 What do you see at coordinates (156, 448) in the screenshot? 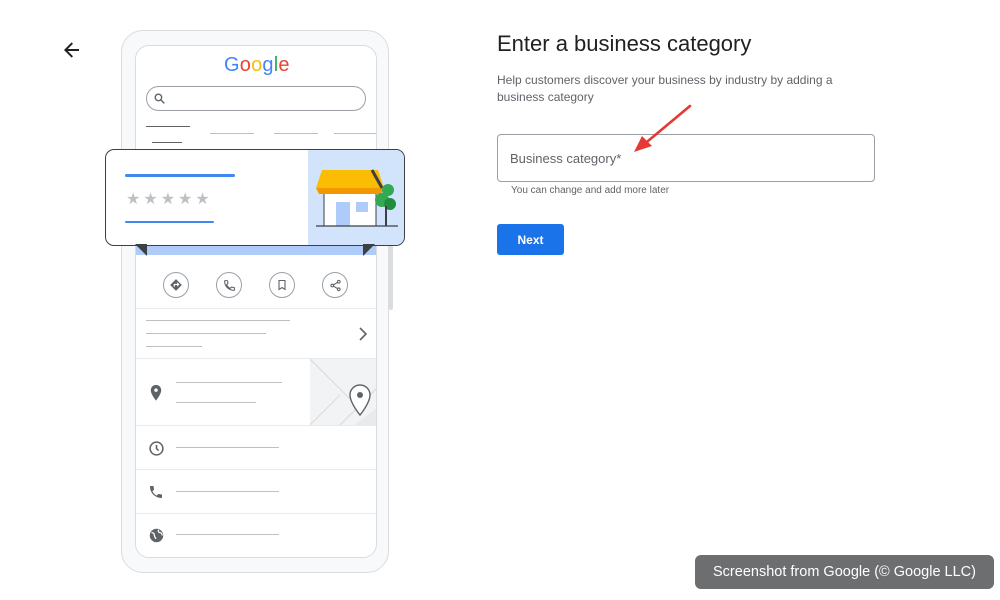
I see `clock-icon` at bounding box center [156, 448].